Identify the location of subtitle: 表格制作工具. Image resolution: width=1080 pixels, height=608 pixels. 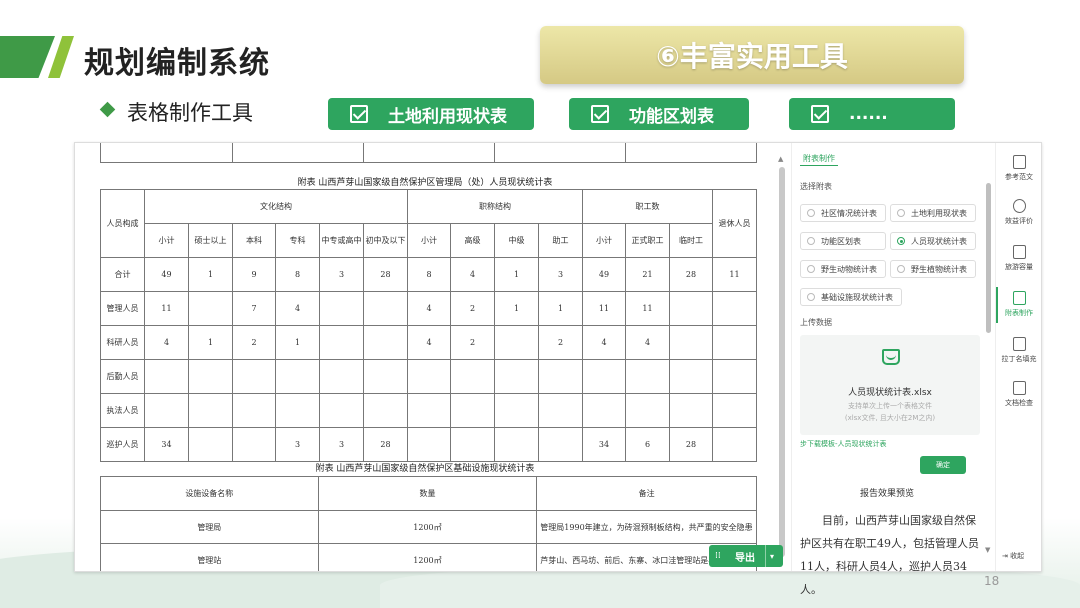
(190, 113).